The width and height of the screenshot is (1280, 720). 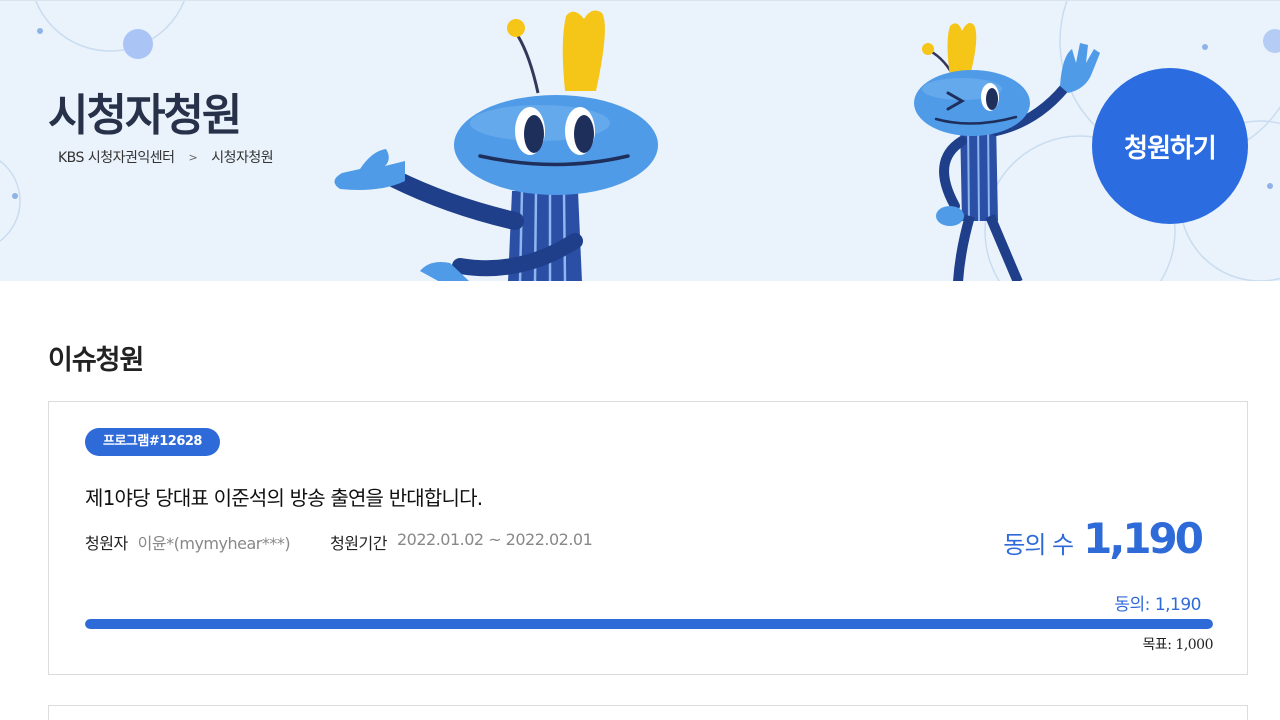 I want to click on petitioner-label: 청원자, so click(x=106, y=543).